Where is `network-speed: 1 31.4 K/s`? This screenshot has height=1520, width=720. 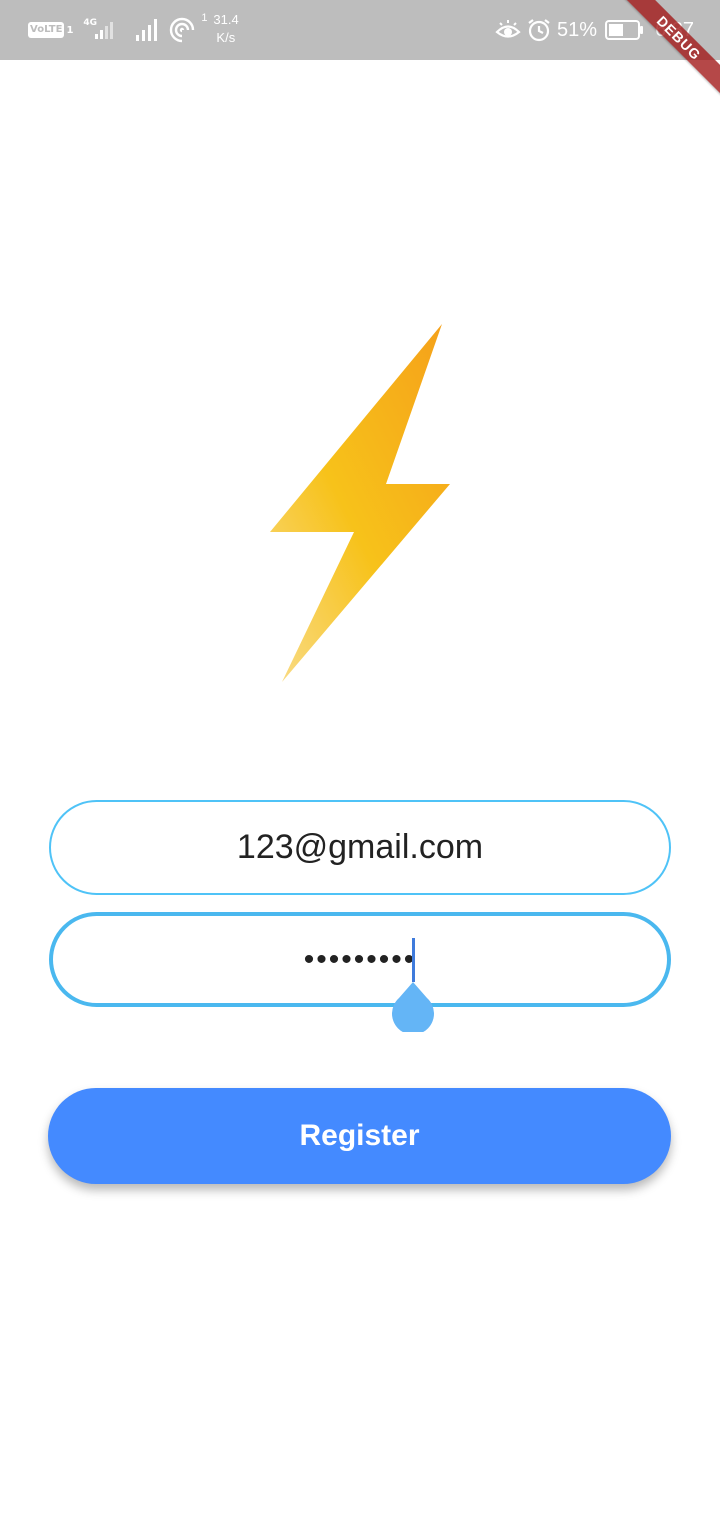
network-speed: 1 31.4 K/s is located at coordinates (226, 30).